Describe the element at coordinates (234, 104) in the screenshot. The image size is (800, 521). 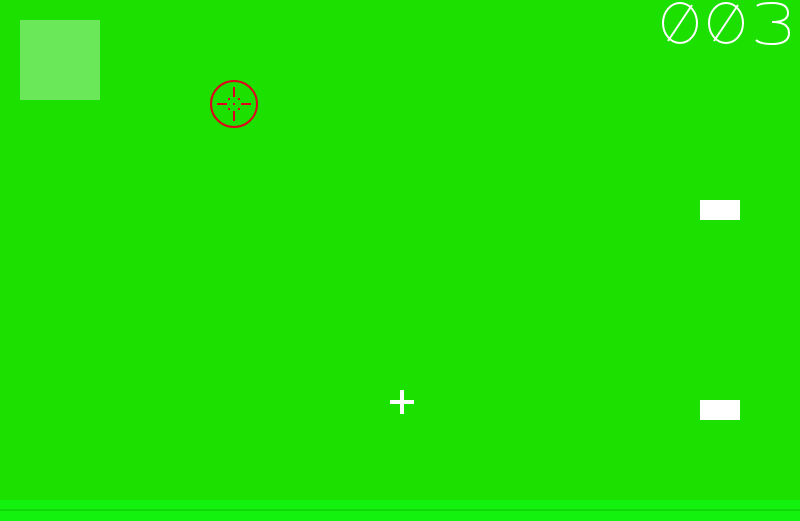
I see `crosshair-target-icon` at that location.